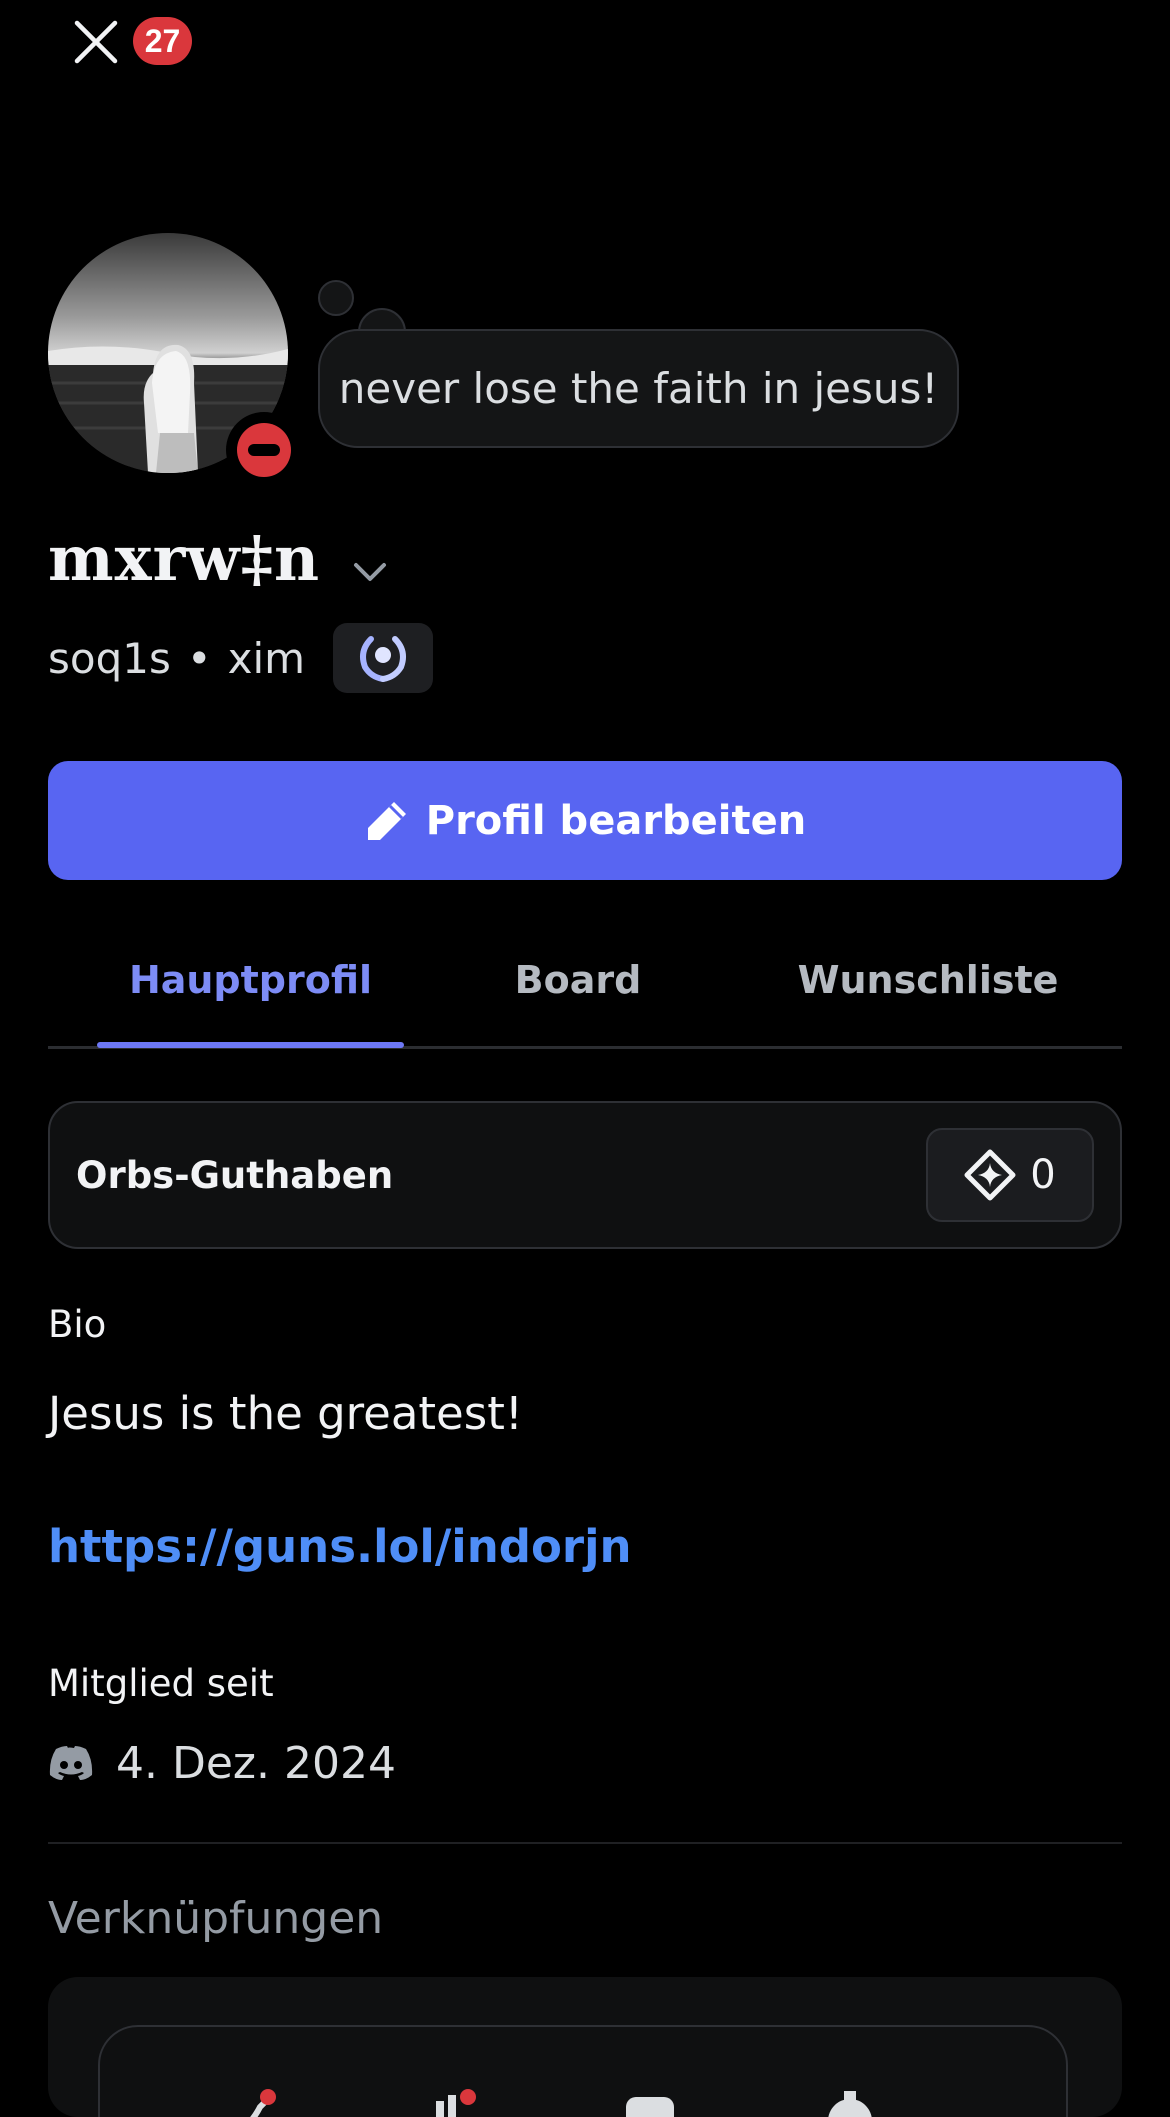 The image size is (1170, 2117). I want to click on custom-status-text: never lose the faith in jesus!, so click(638, 388).